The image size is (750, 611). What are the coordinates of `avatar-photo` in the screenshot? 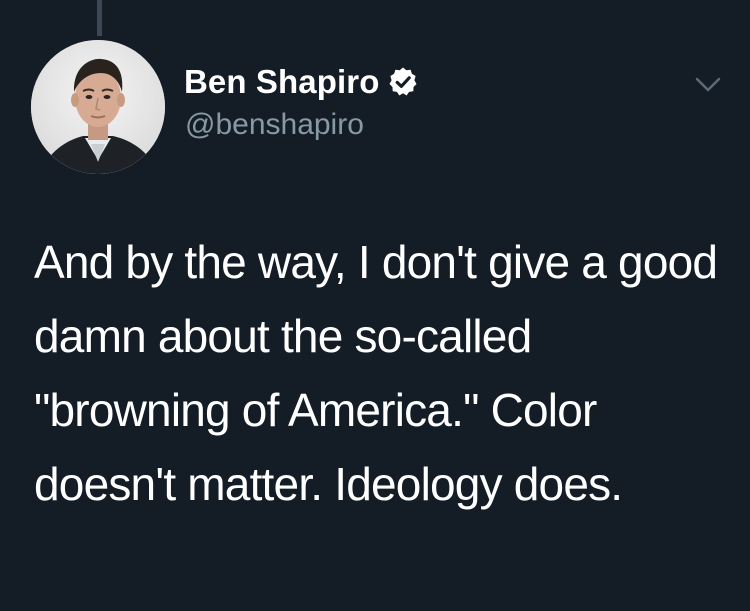 It's located at (98, 107).